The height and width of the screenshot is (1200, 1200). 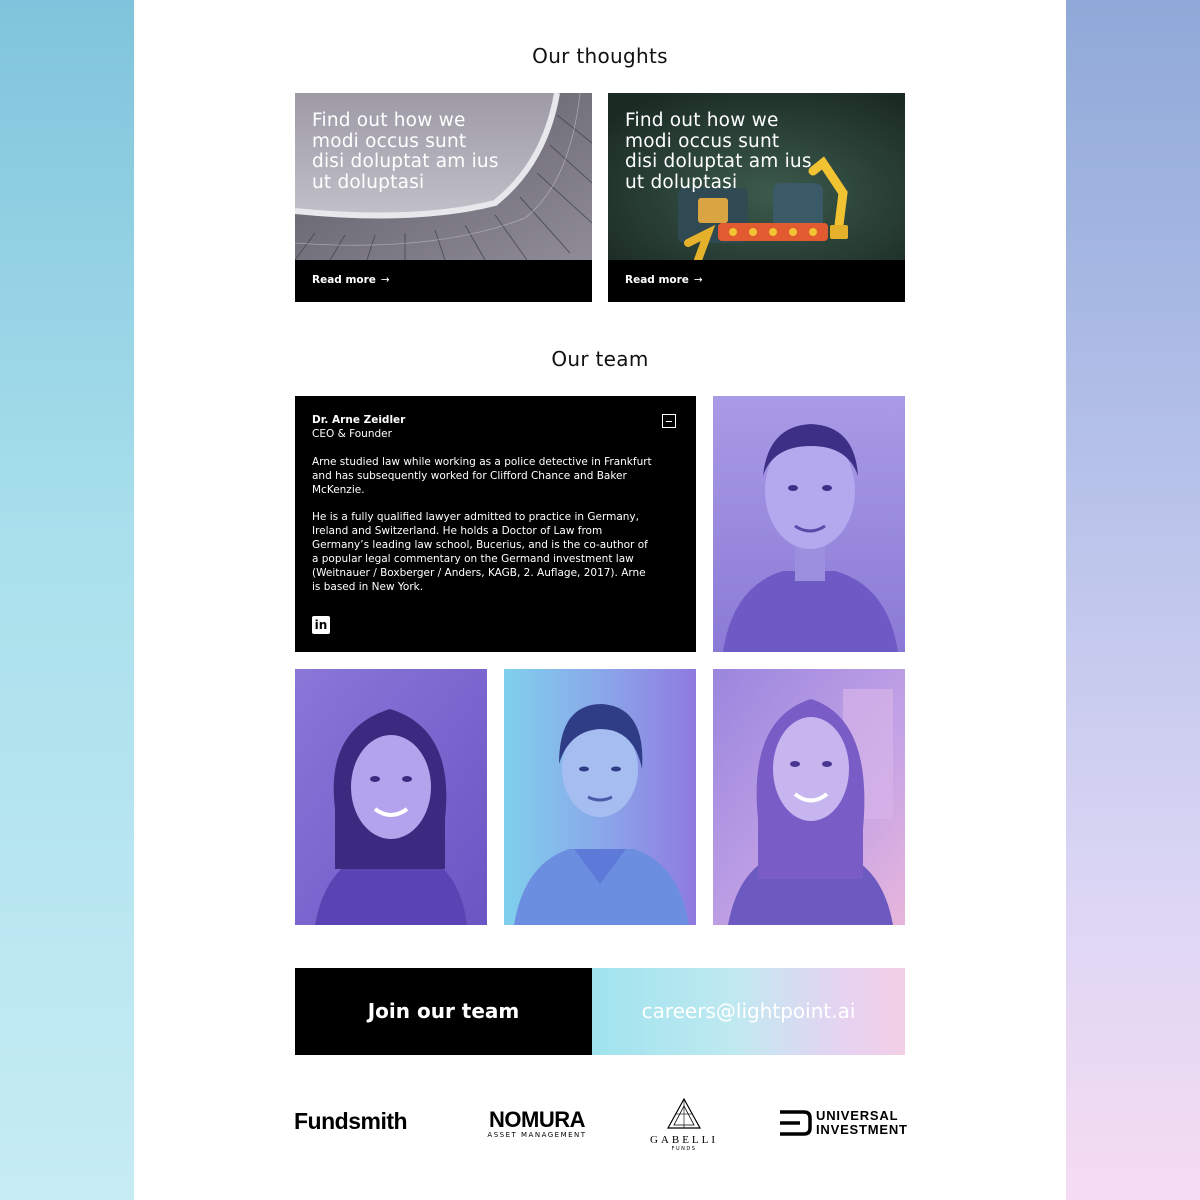 I want to click on gabelli-wordmark: GABELLI, so click(x=684, y=1140).